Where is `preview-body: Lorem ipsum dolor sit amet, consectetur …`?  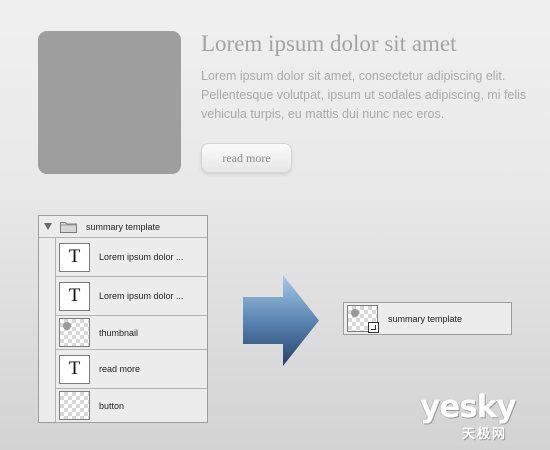 preview-body: Lorem ipsum dolor sit amet, consectetur … is located at coordinates (364, 95).